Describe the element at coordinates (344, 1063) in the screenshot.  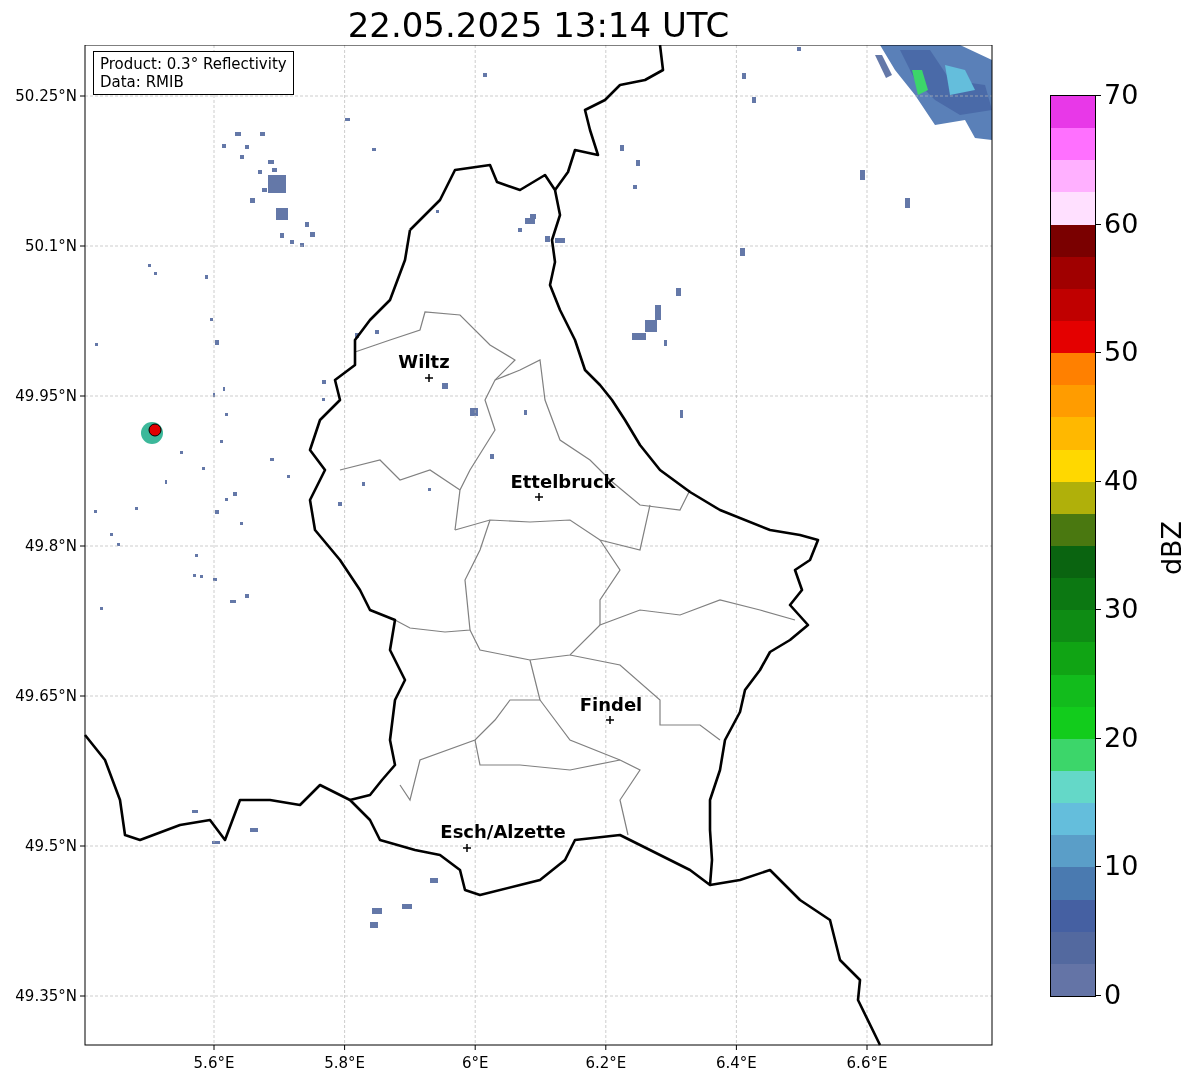
I see `longitude-label: 5.8°E` at that location.